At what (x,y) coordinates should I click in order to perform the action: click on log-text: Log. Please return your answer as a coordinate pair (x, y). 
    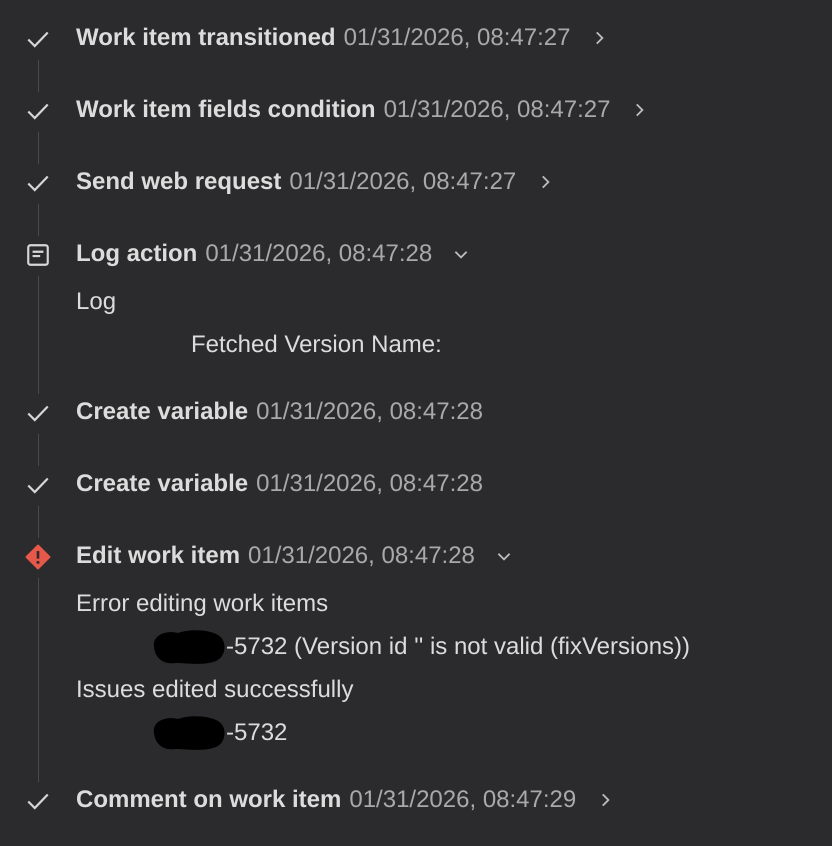
    Looking at the image, I should click on (96, 302).